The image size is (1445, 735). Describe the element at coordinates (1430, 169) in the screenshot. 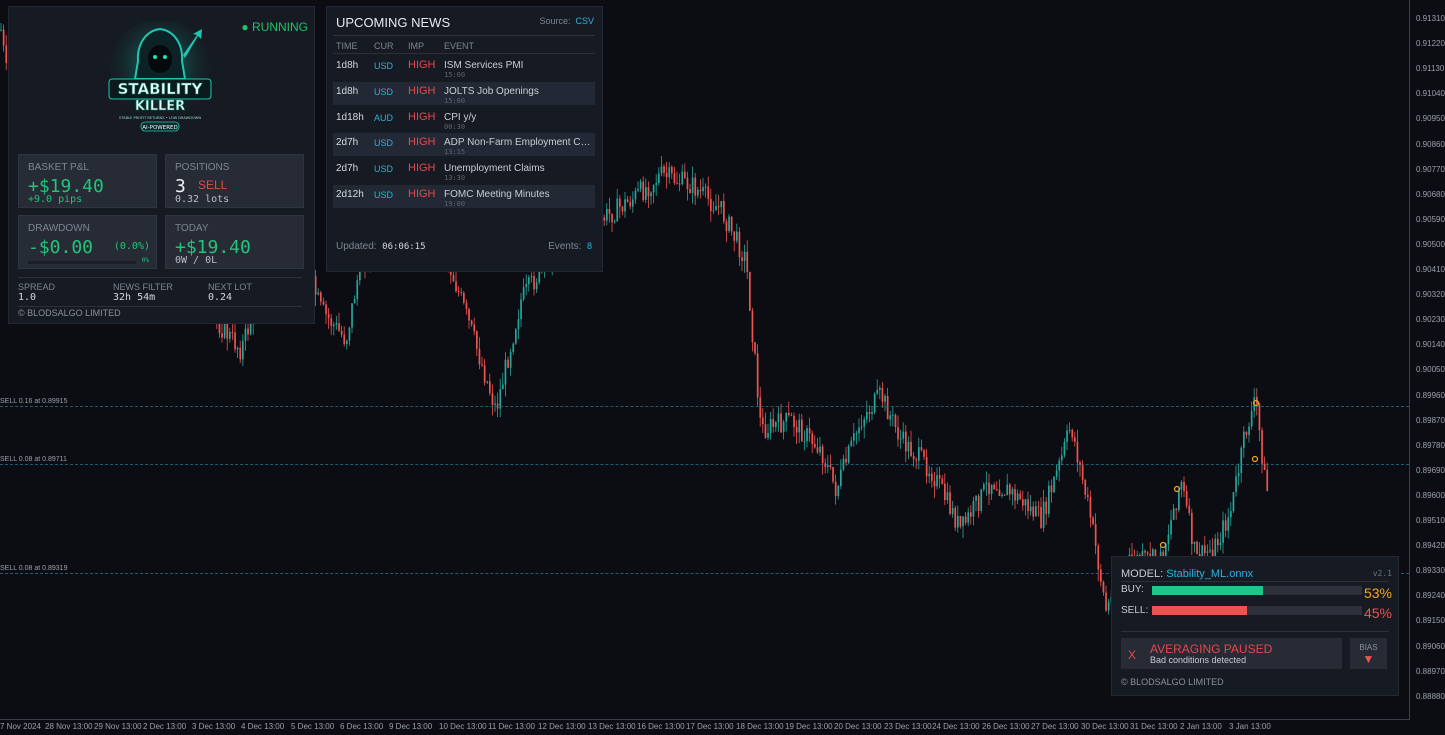

I see `price-tick-label: 0.90770` at that location.